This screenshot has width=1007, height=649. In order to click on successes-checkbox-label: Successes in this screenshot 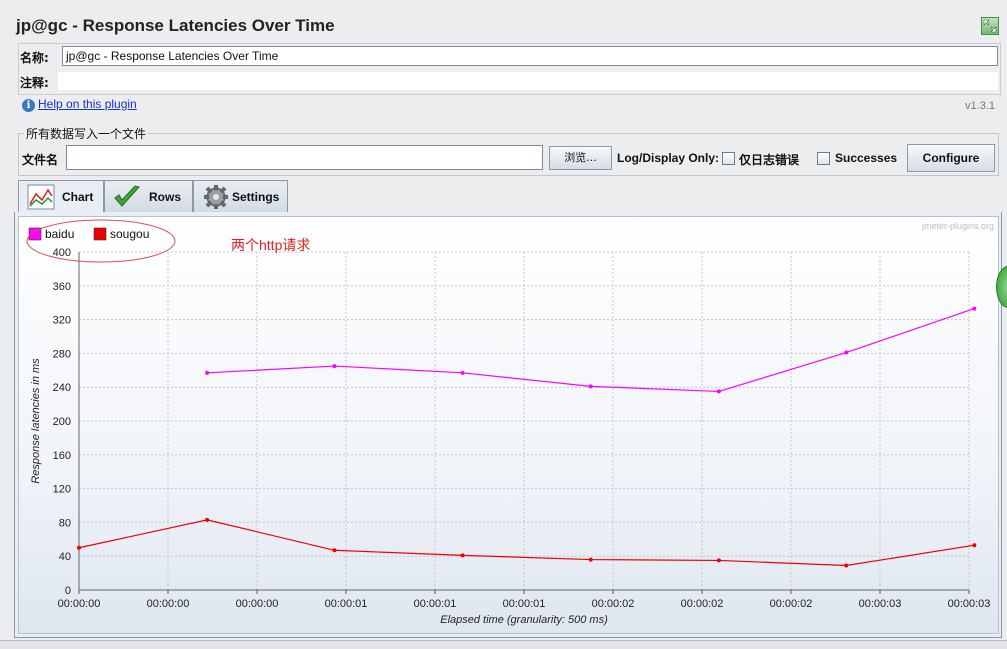, I will do `click(866, 158)`.